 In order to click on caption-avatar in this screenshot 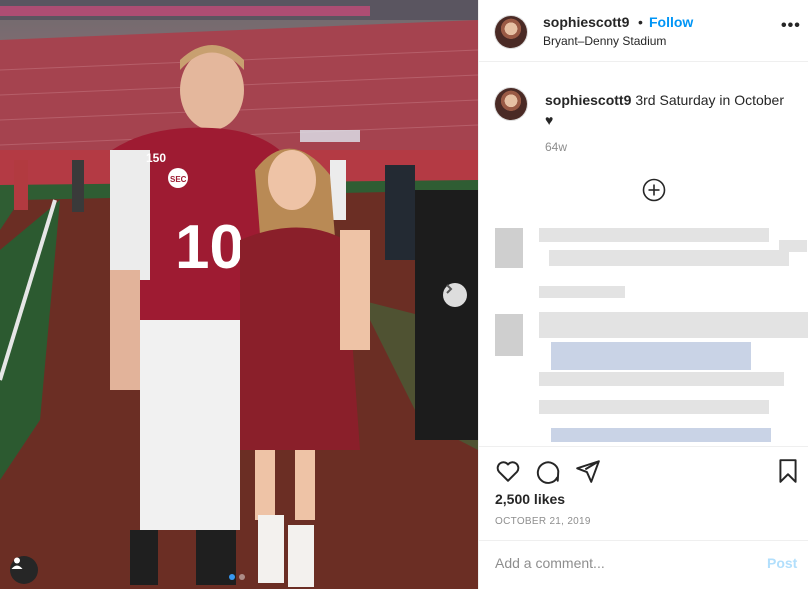, I will do `click(511, 104)`.